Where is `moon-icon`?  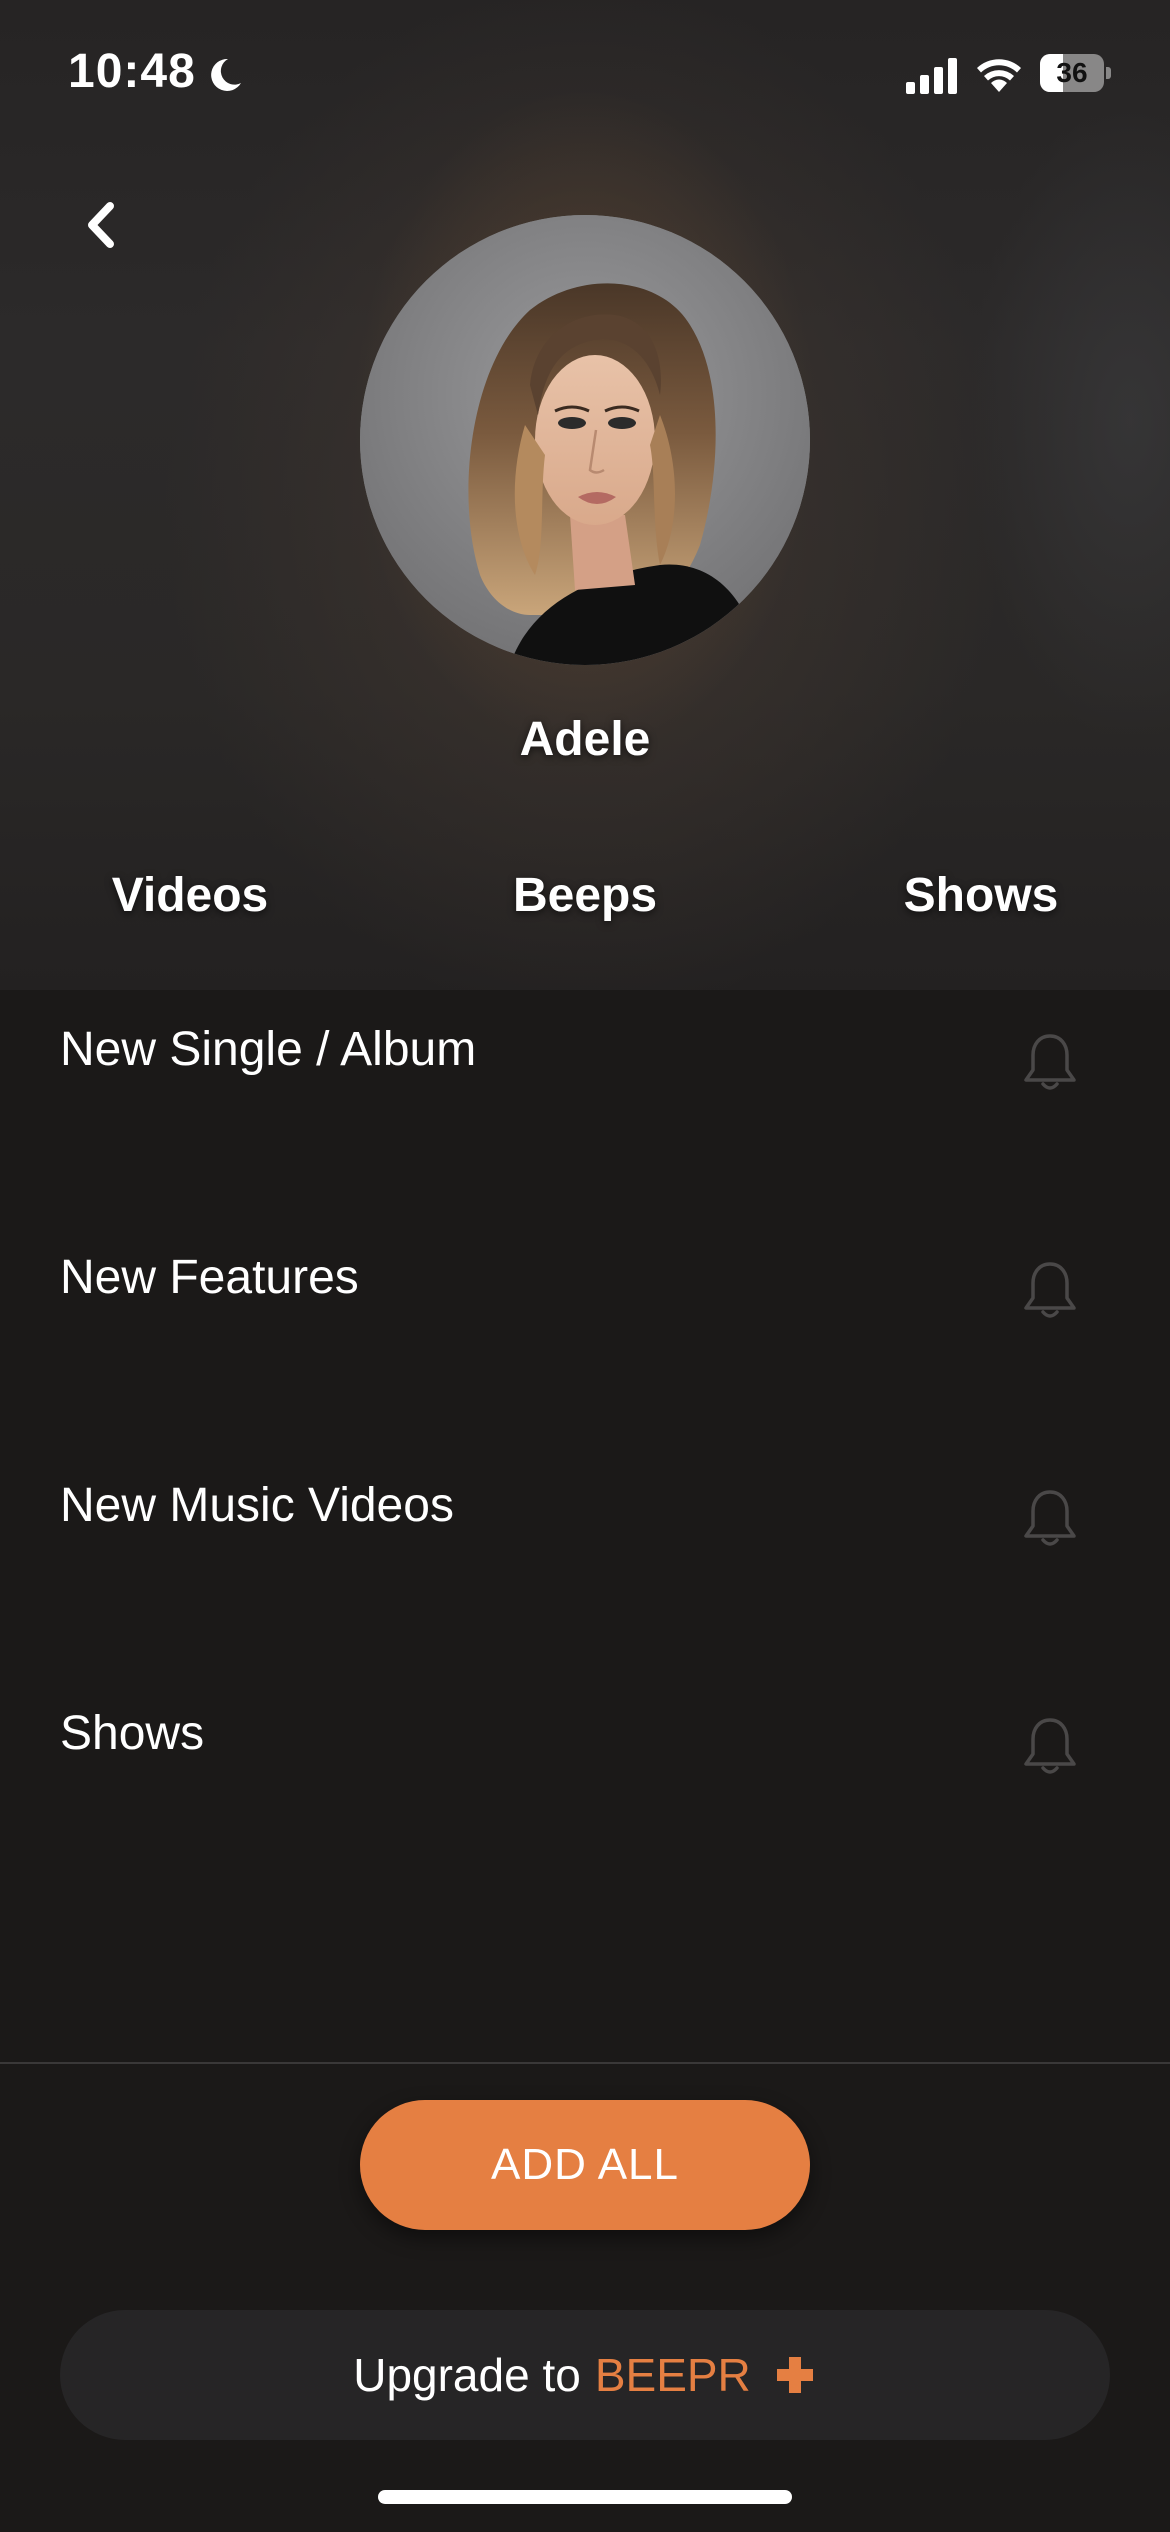
moon-icon is located at coordinates (226, 74).